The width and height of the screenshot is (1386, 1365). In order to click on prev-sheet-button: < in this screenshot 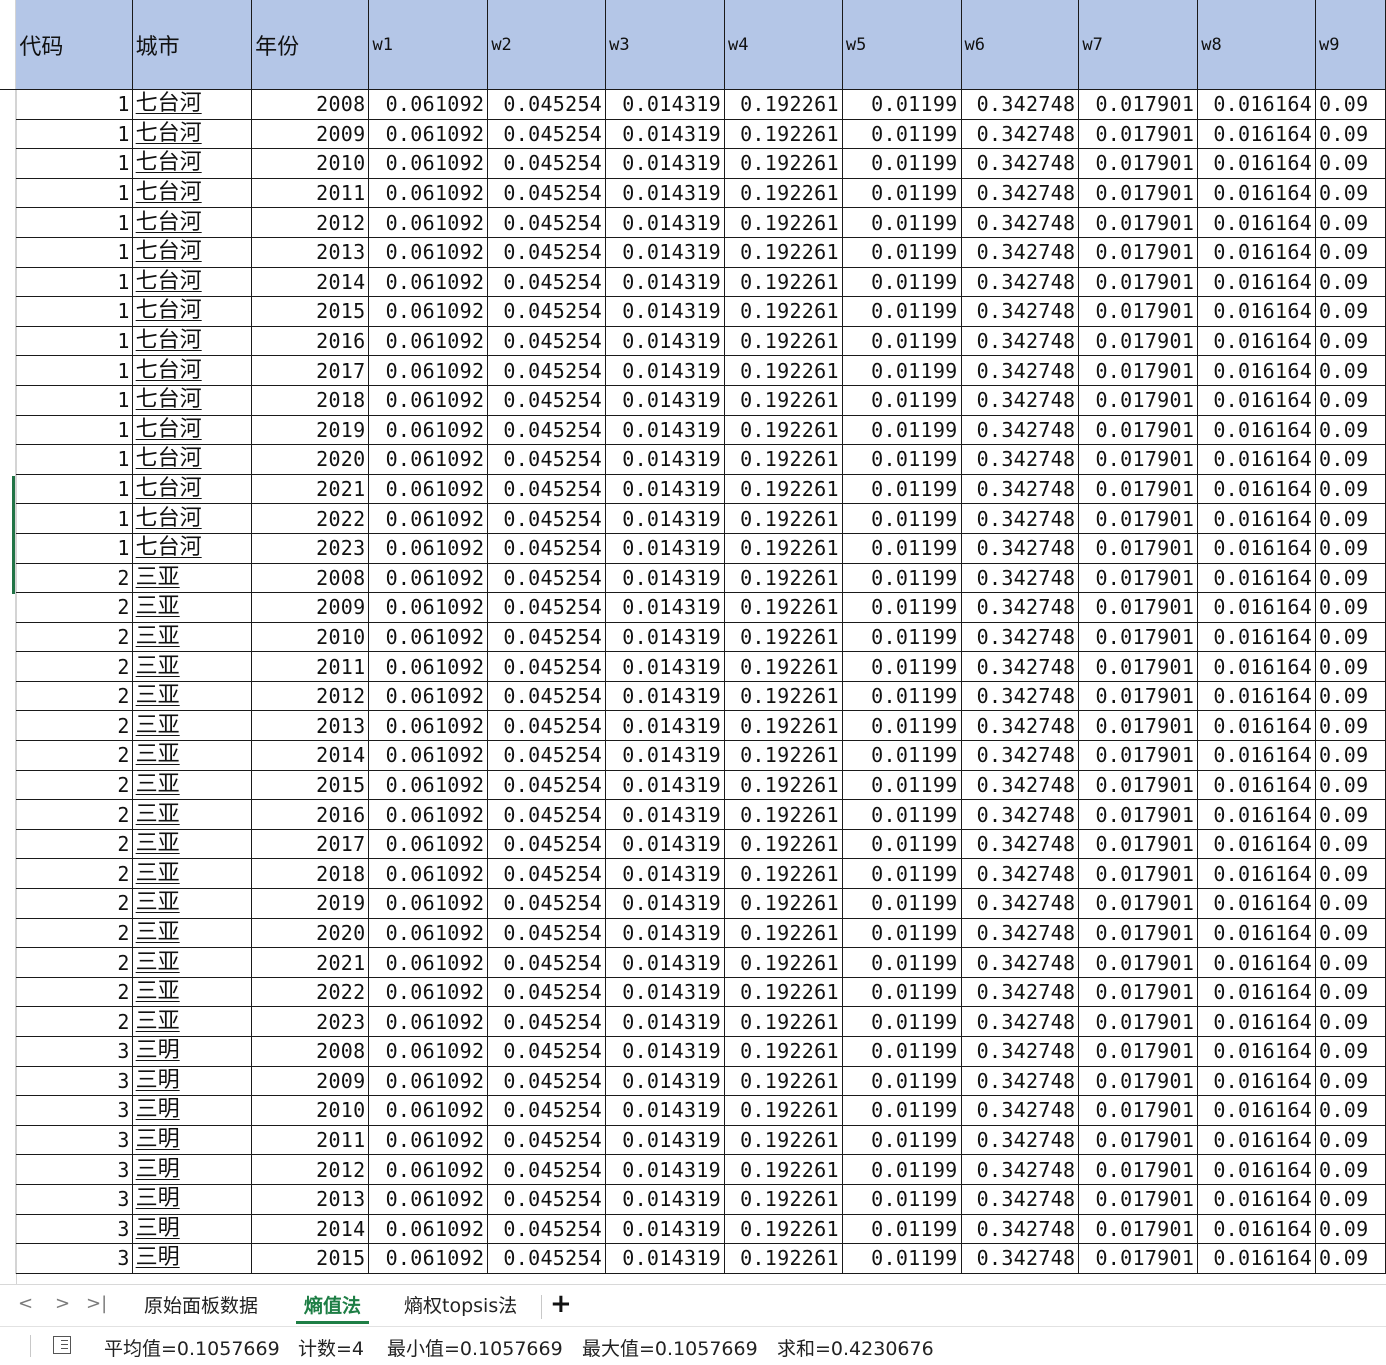, I will do `click(25, 1303)`.